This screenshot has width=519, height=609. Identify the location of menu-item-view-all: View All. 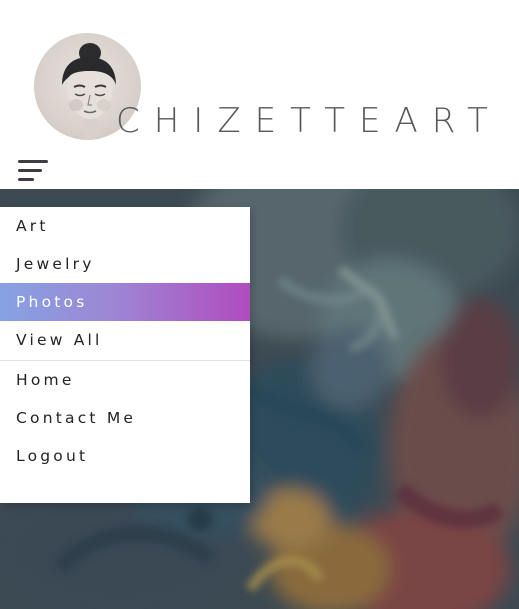
(125, 340).